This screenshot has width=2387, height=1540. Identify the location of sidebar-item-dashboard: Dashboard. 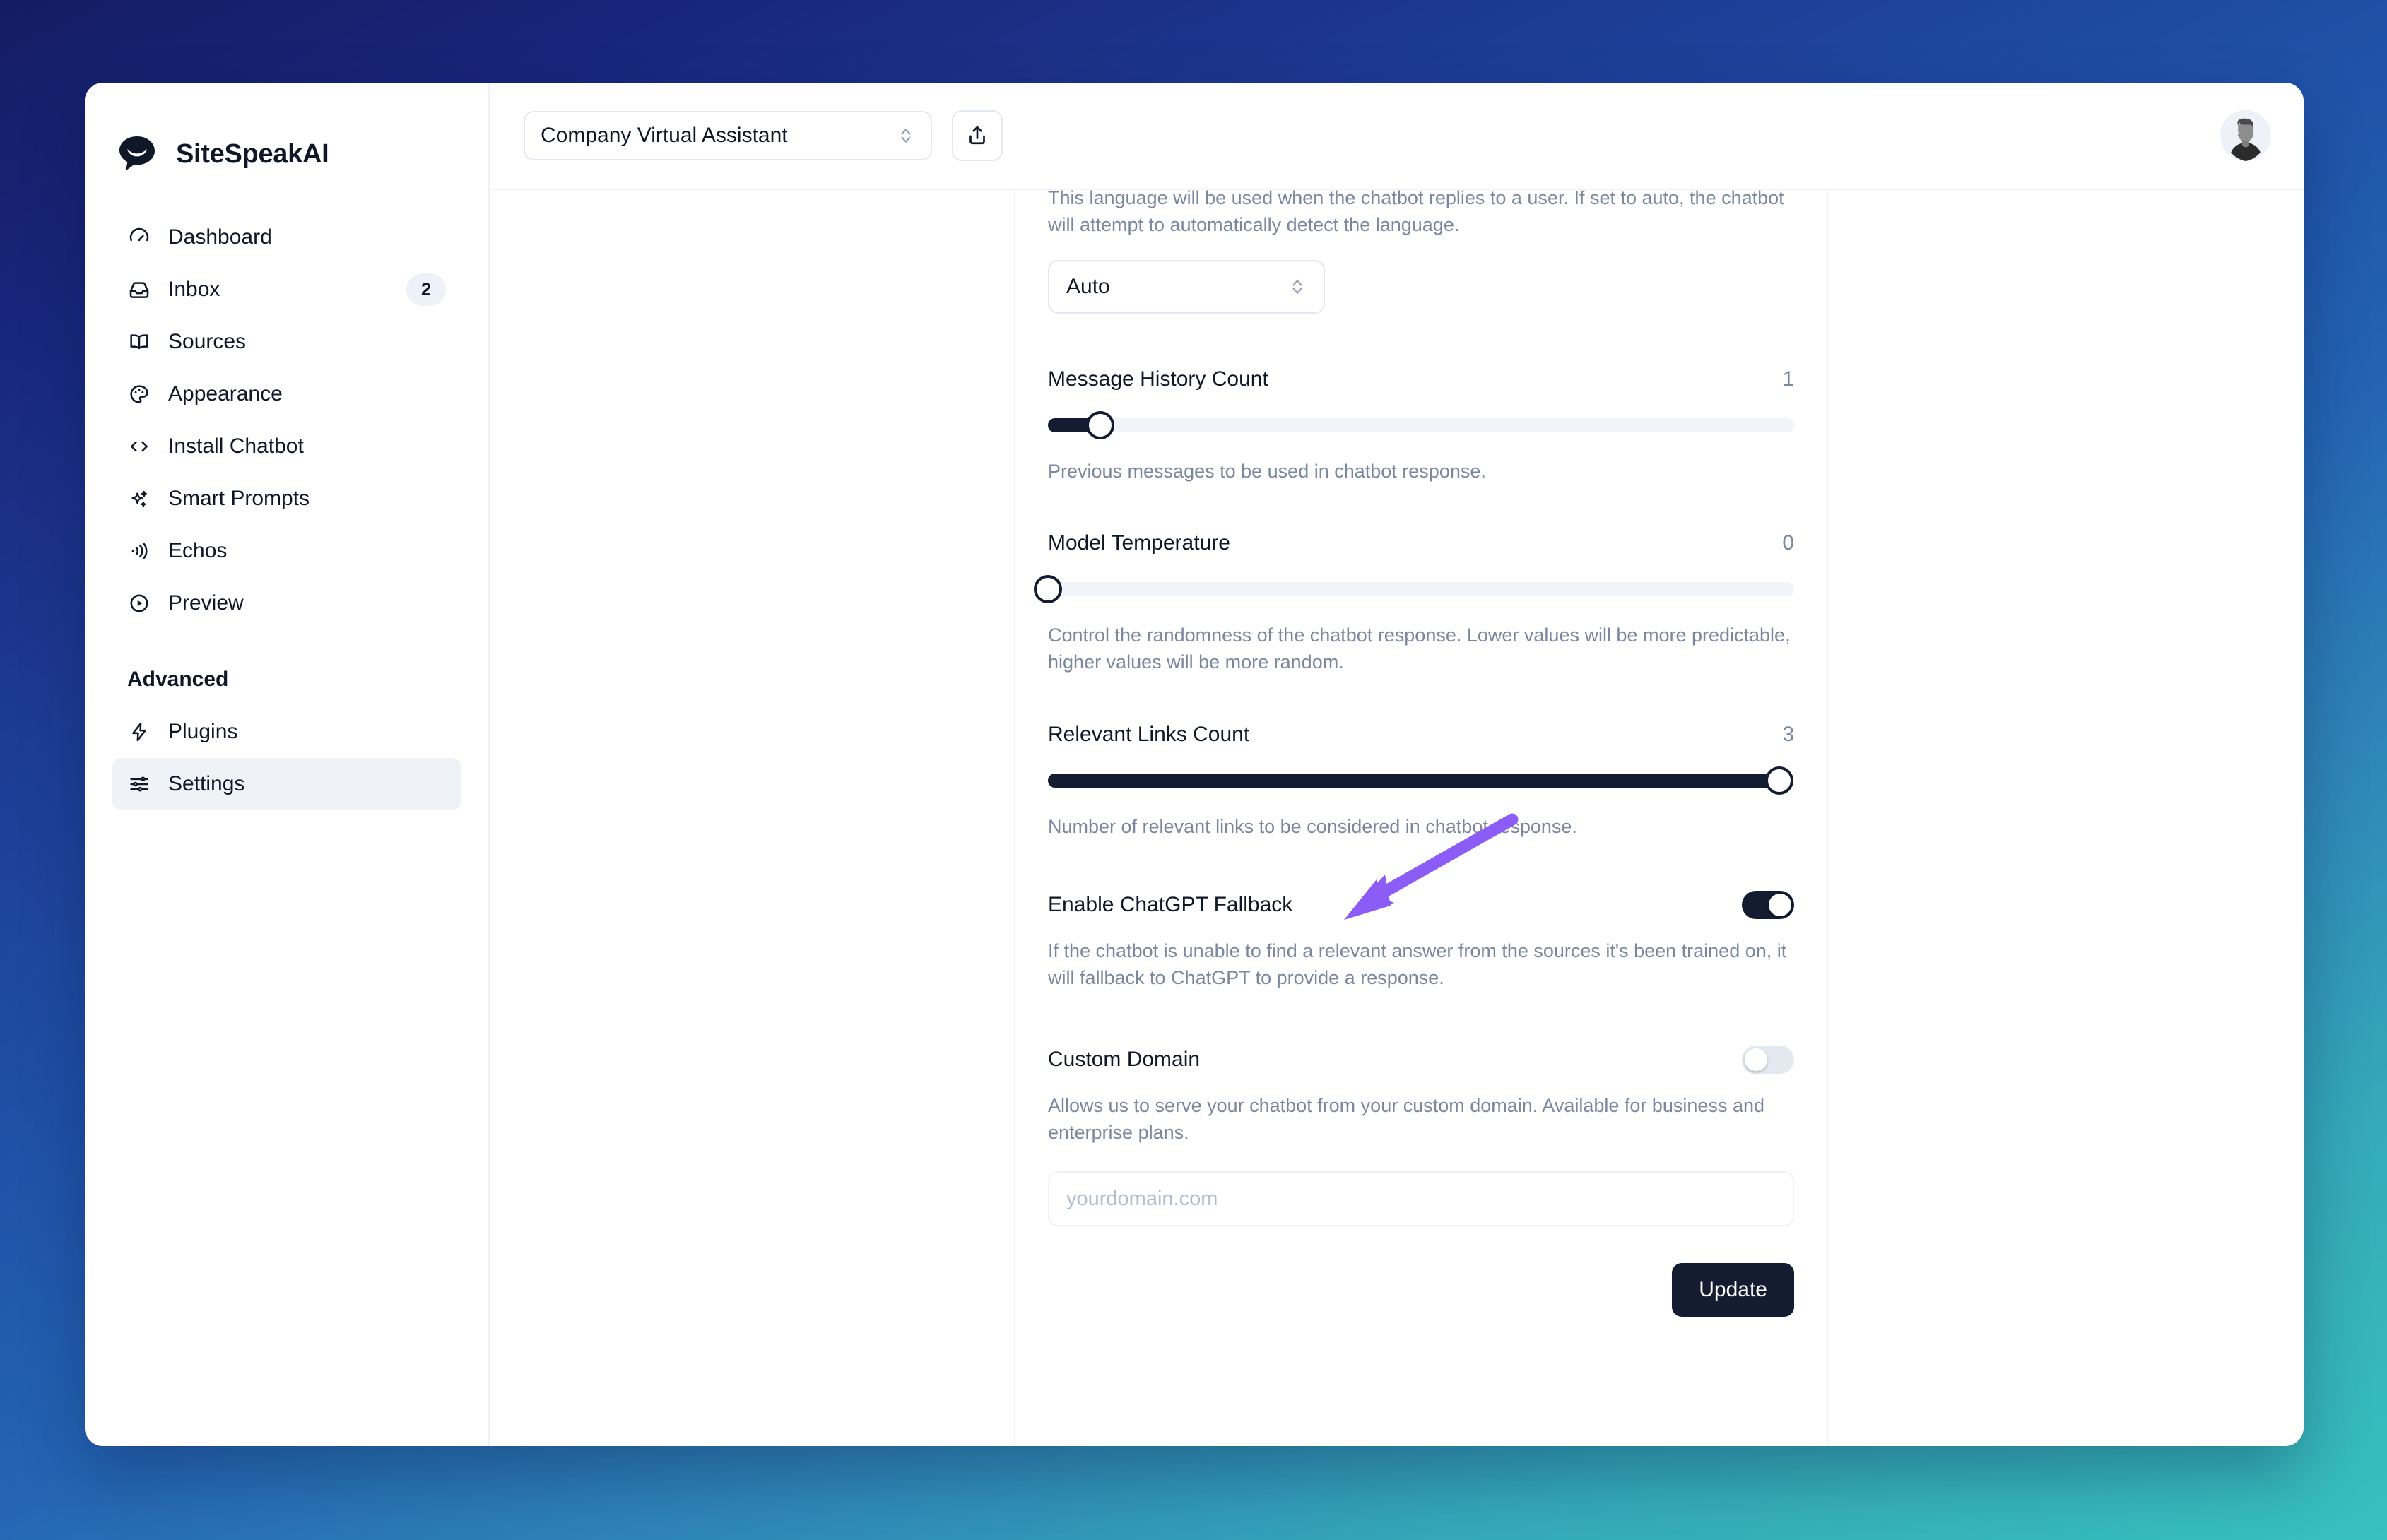
(286, 237).